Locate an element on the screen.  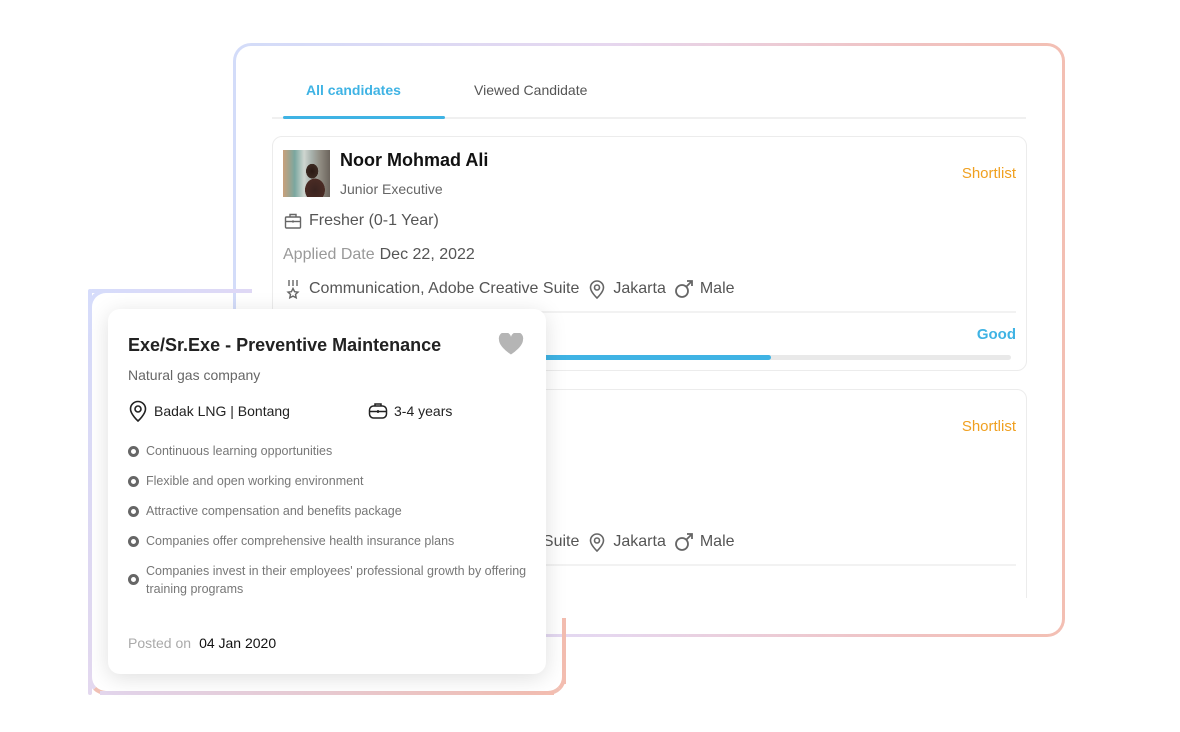
medal-icon is located at coordinates (293, 289).